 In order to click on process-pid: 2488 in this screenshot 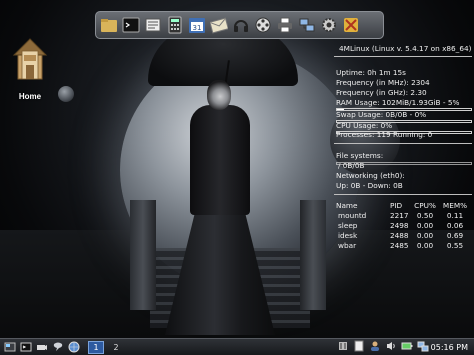, I will do `click(399, 235)`.